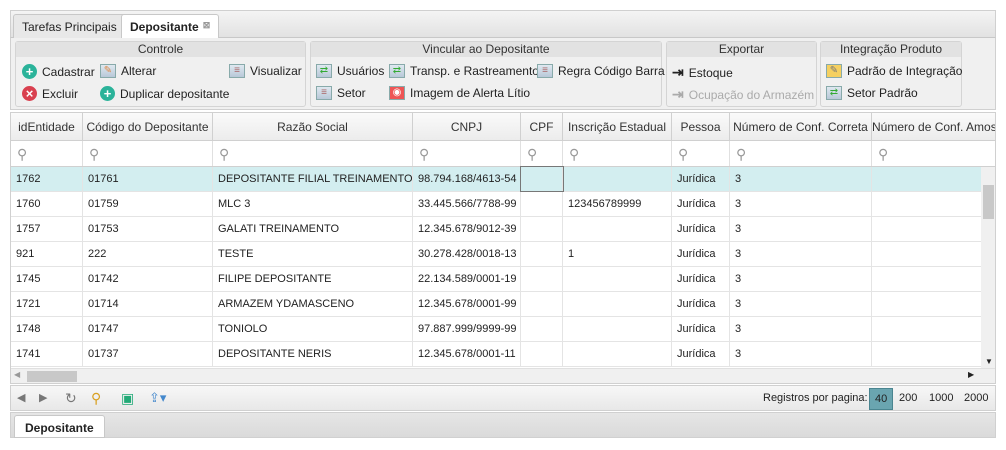 This screenshot has height=450, width=1006. Describe the element at coordinates (148, 254) in the screenshot. I see `table-cell: 222` at that location.